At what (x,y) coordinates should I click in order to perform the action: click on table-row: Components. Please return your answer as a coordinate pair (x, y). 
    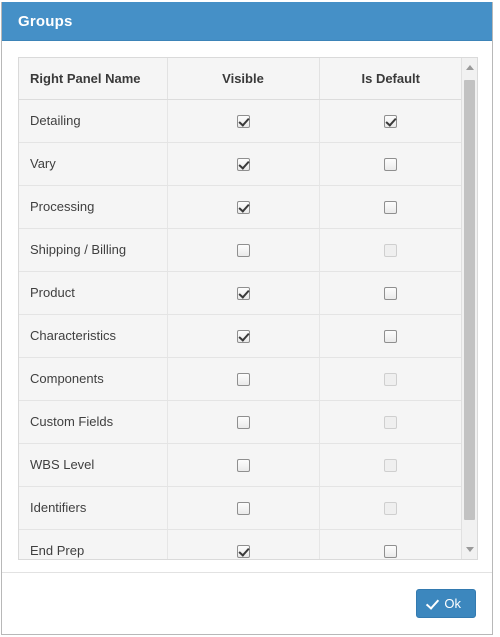
    Looking at the image, I should click on (240, 379).